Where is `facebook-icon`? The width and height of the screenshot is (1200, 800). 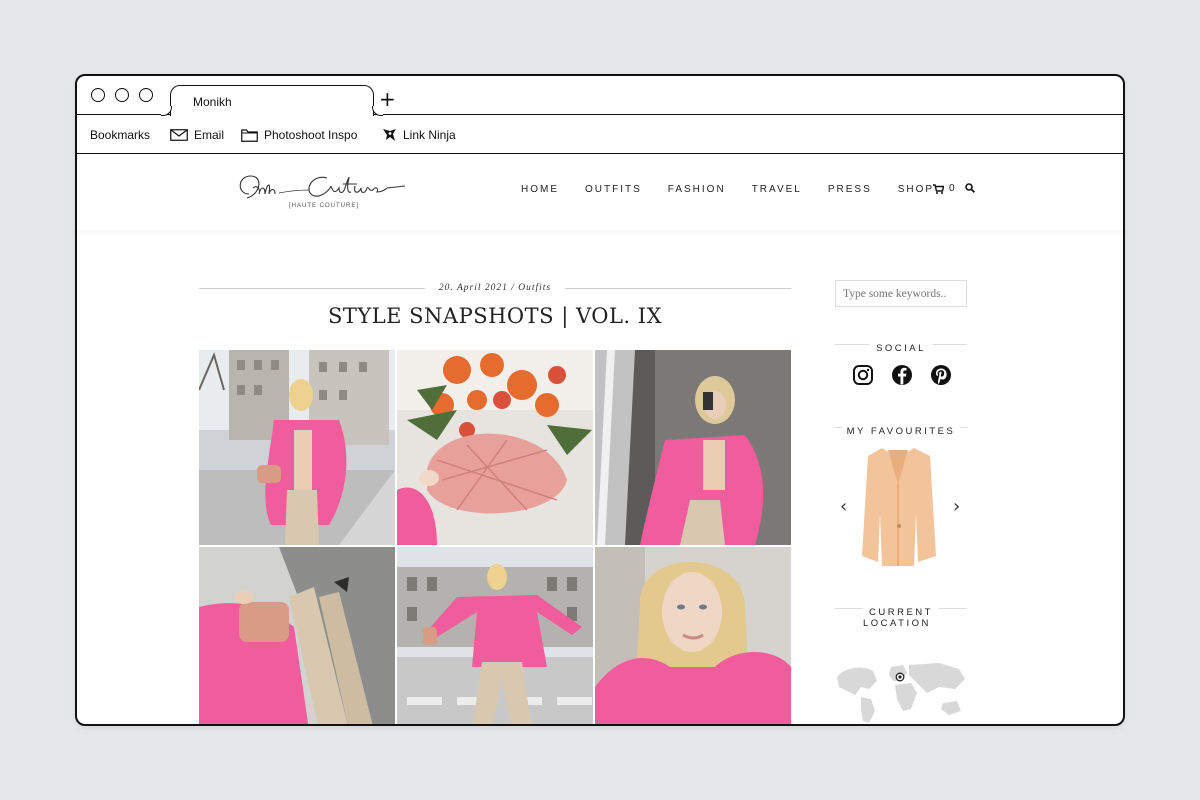 facebook-icon is located at coordinates (902, 375).